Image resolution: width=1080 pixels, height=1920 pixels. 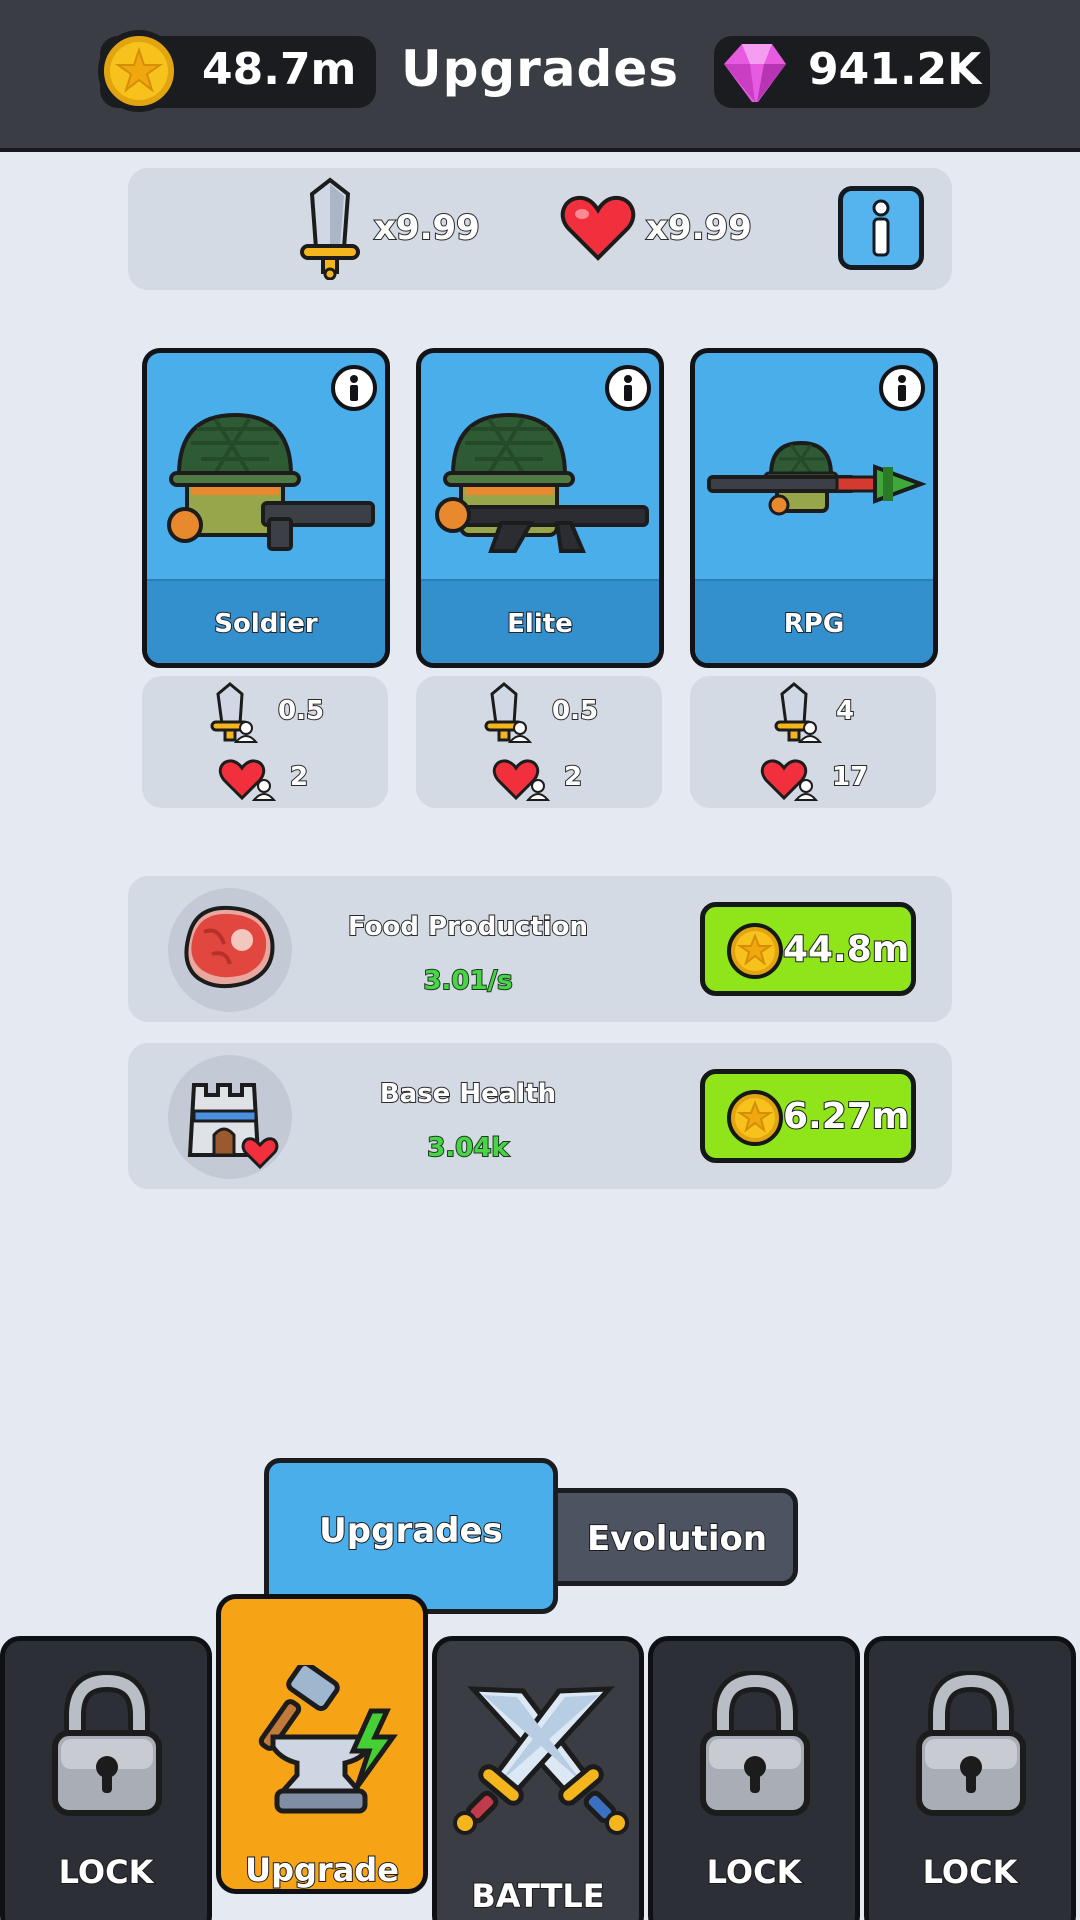 What do you see at coordinates (699, 228) in the screenshot?
I see `health-multiplier: x9.99` at bounding box center [699, 228].